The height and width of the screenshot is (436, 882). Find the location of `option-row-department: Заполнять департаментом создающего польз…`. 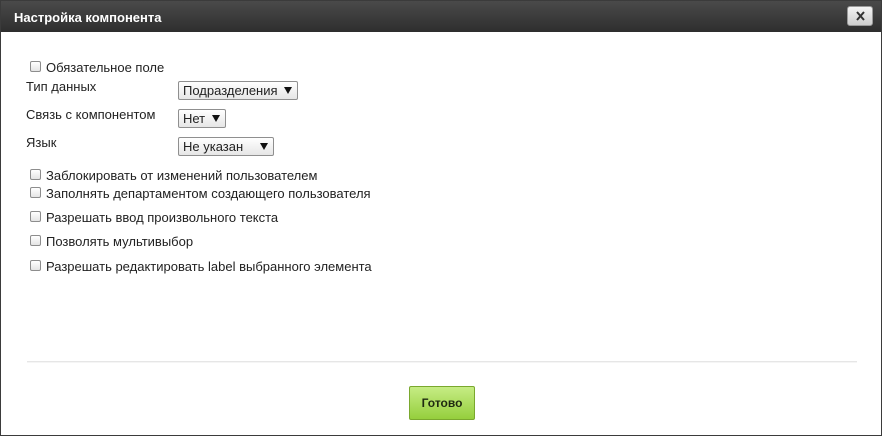

option-row-department: Заполнять департаментом создающего польз… is located at coordinates (200, 192).